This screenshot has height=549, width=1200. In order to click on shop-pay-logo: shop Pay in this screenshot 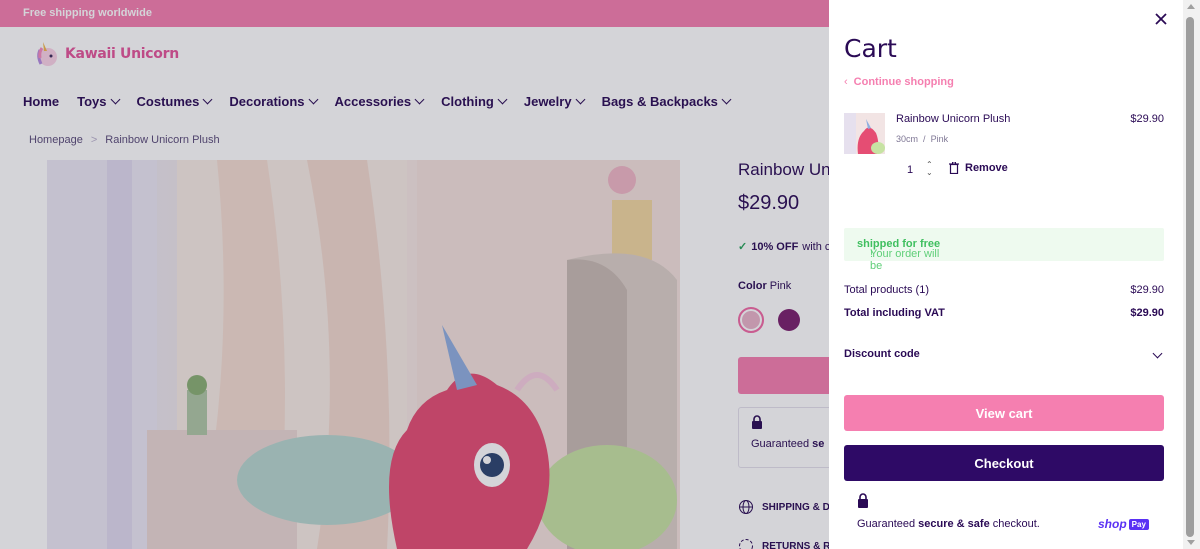, I will do `click(1123, 524)`.